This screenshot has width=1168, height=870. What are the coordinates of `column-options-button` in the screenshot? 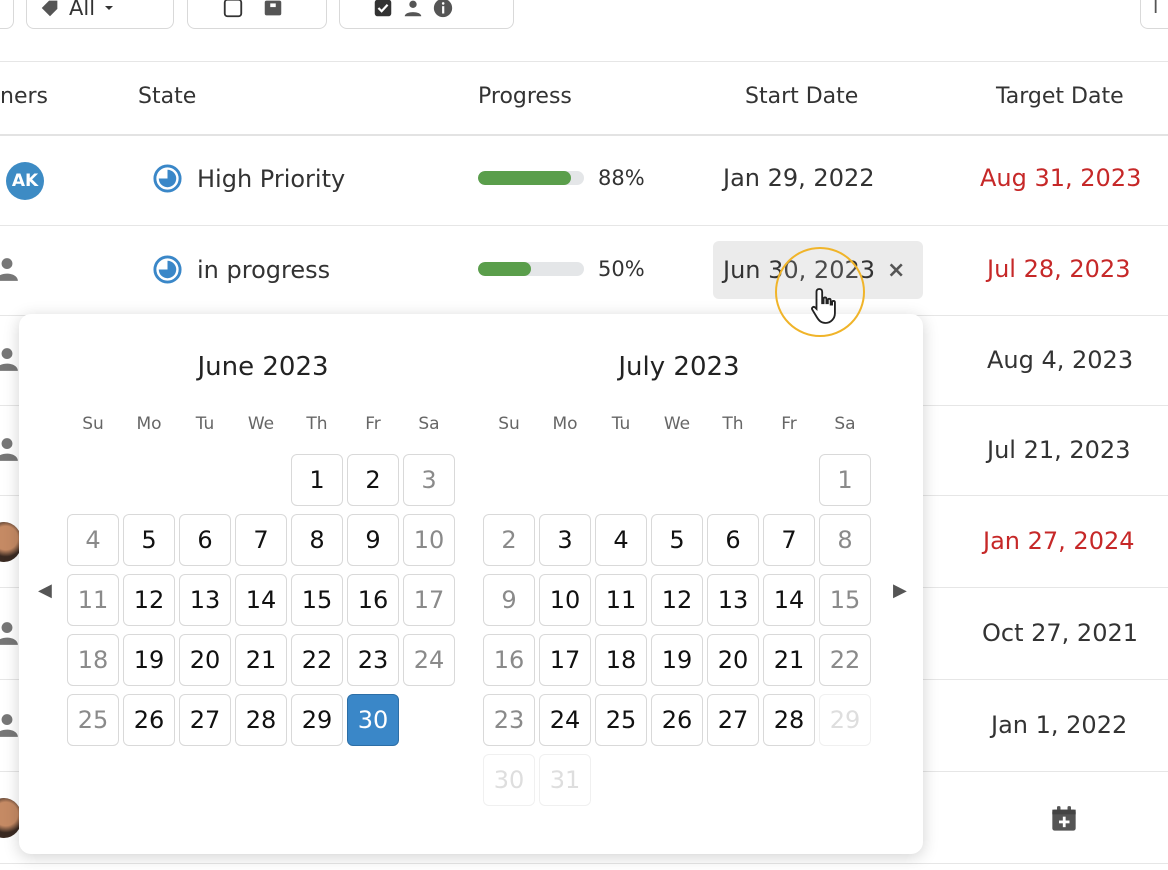 It's located at (426, 14).